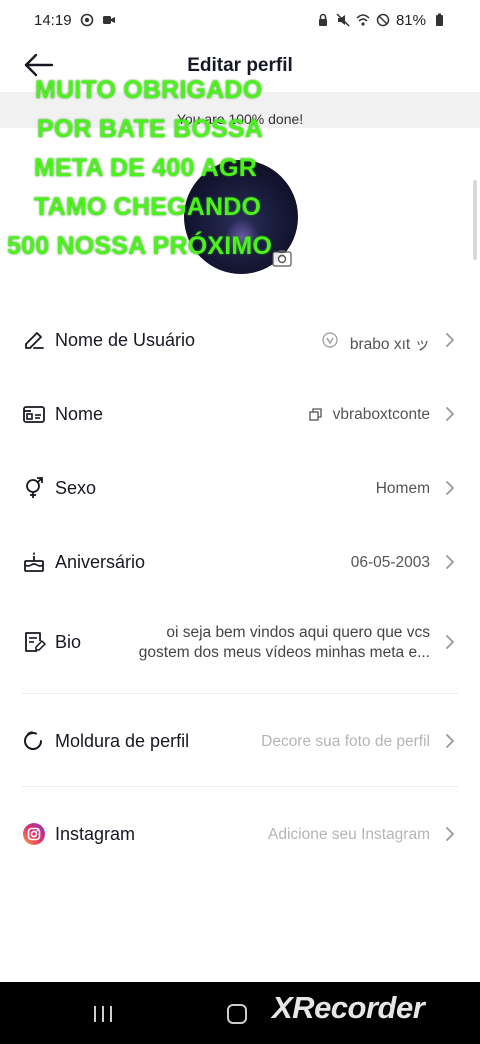 This screenshot has width=480, height=1044. I want to click on row-value: Homem, so click(402, 488).